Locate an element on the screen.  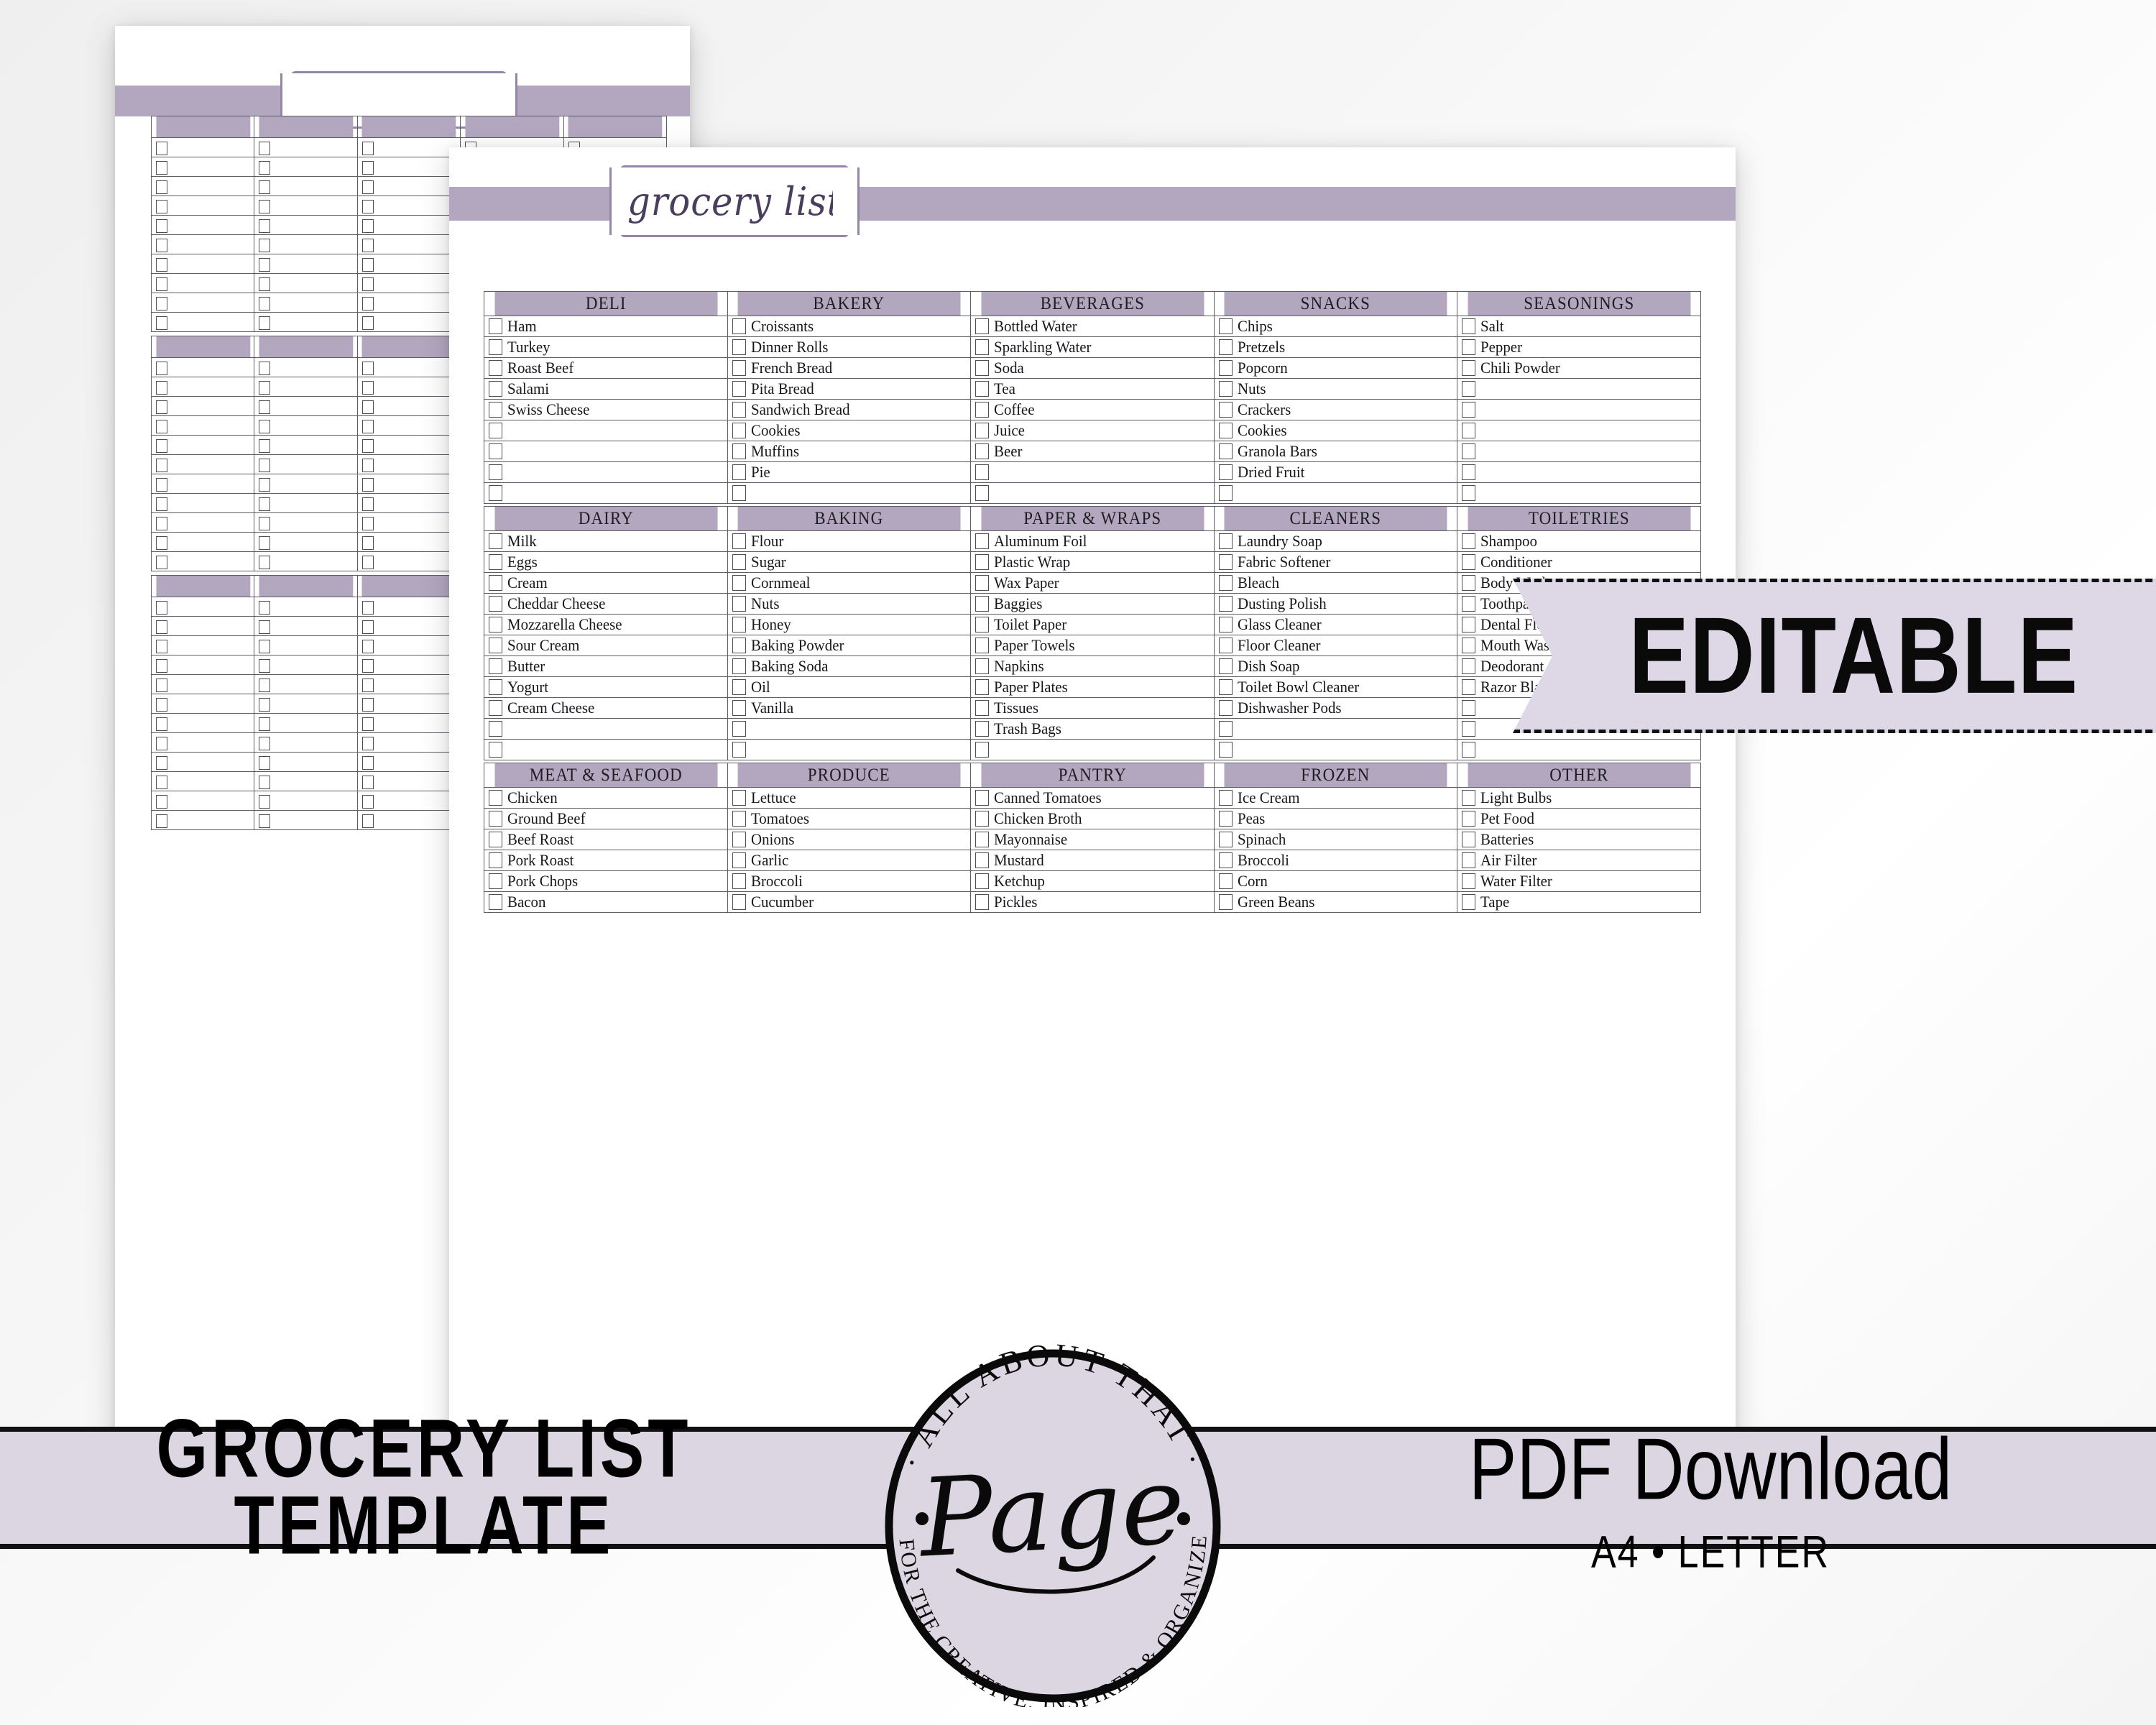
grocery-item-cell: Cheddar Cheese is located at coordinates (606, 604).